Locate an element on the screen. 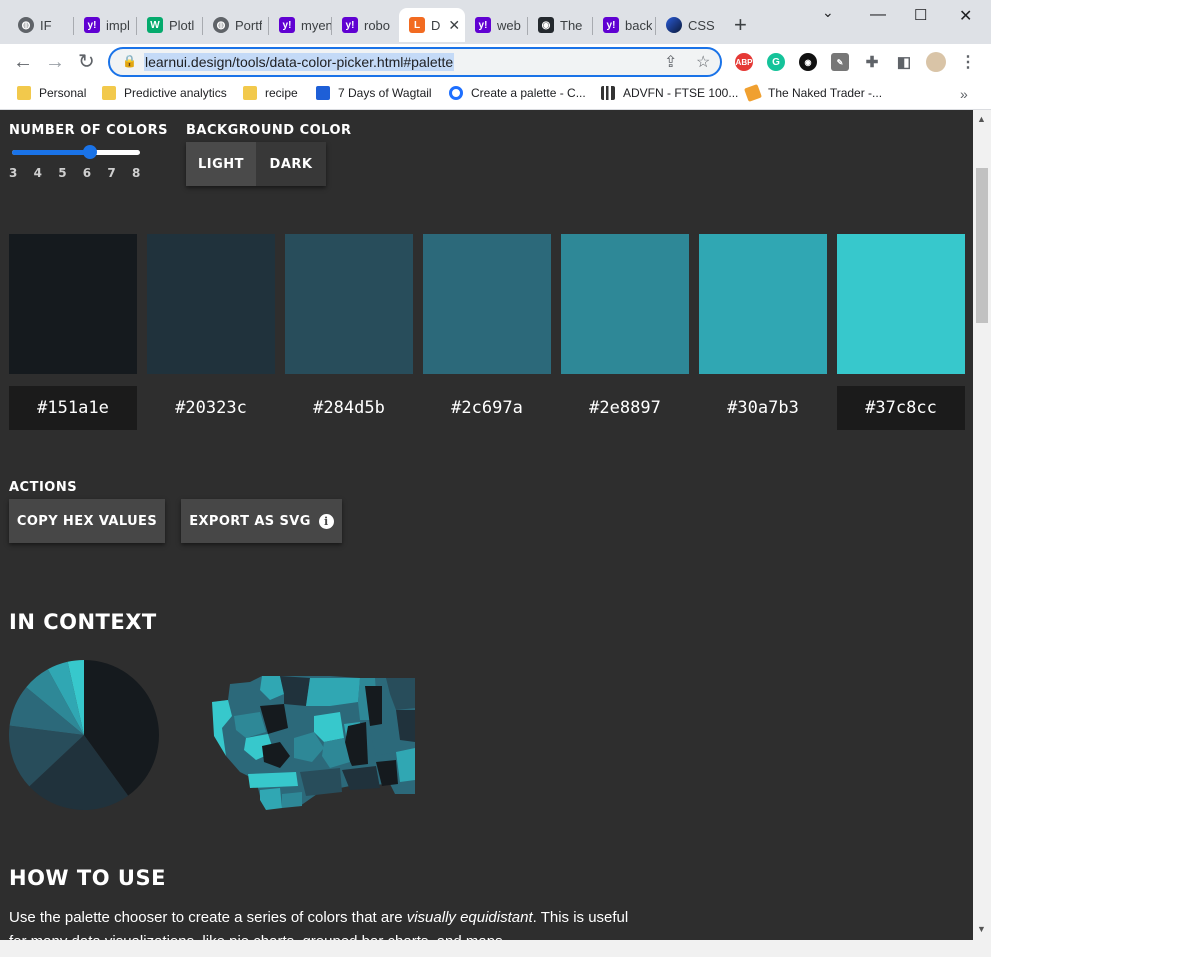 The height and width of the screenshot is (957, 1179). reload-icon: ↻ is located at coordinates (86, 62).